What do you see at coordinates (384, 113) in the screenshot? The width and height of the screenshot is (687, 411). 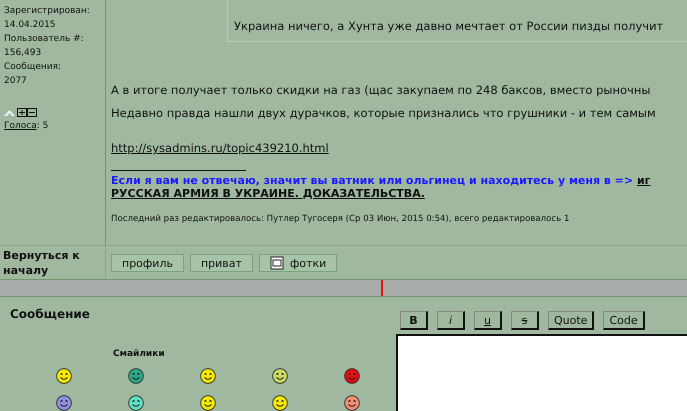 I see `post-text: Недавно правда нашли двух дурачков, которые признались что грушники - и тем самым` at bounding box center [384, 113].